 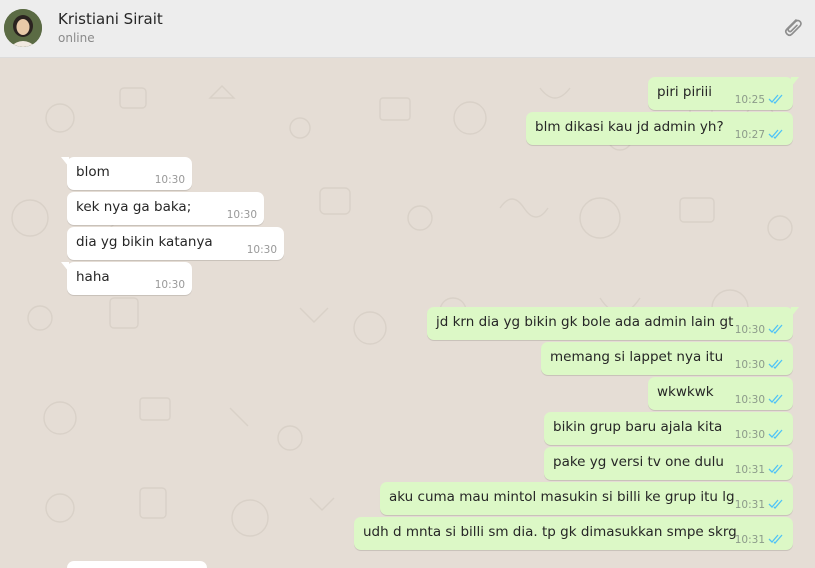 What do you see at coordinates (749, 100) in the screenshot?
I see `message-time: 10:25` at bounding box center [749, 100].